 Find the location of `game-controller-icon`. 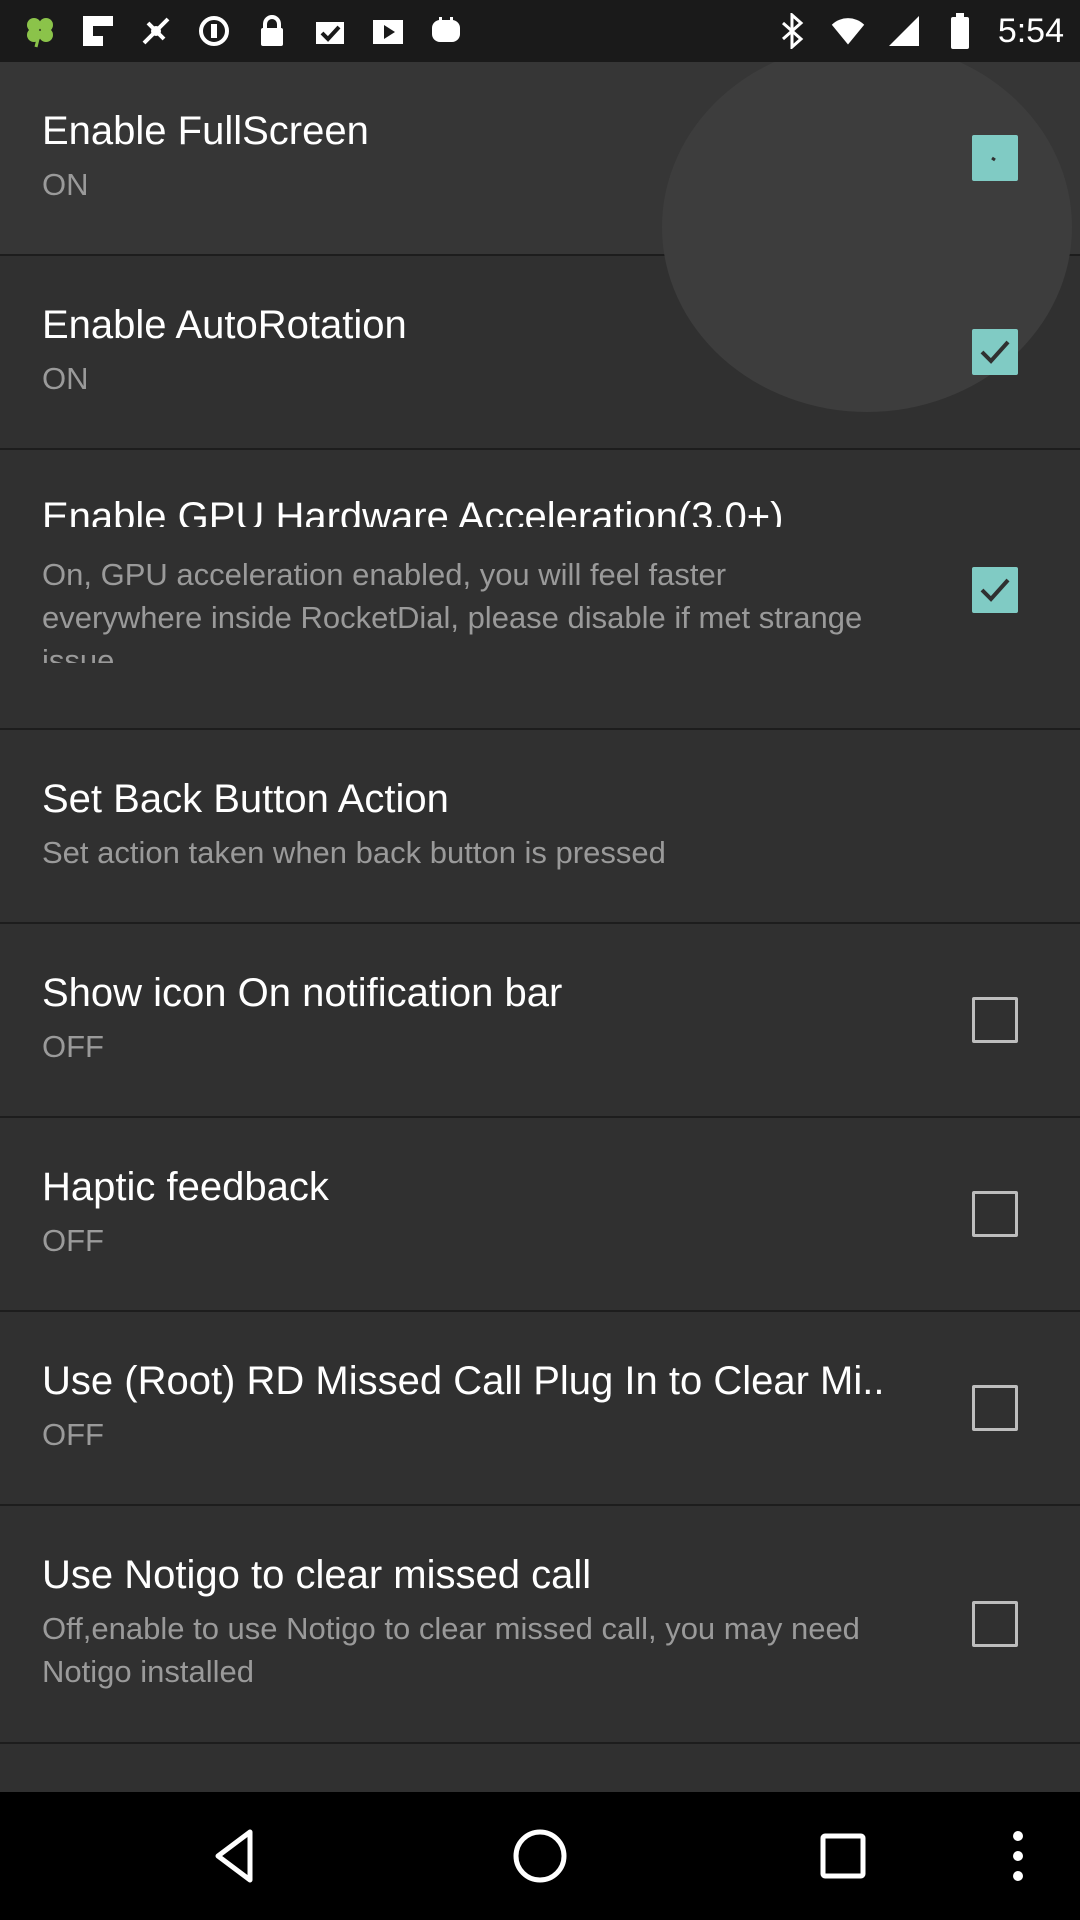

game-controller-icon is located at coordinates (446, 31).